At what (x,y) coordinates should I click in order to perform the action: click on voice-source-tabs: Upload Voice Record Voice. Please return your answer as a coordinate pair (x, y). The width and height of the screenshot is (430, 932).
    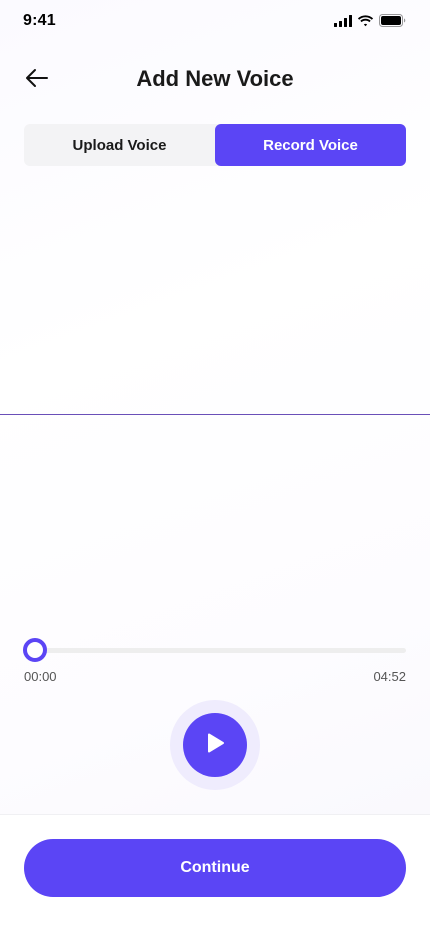
    Looking at the image, I should click on (215, 145).